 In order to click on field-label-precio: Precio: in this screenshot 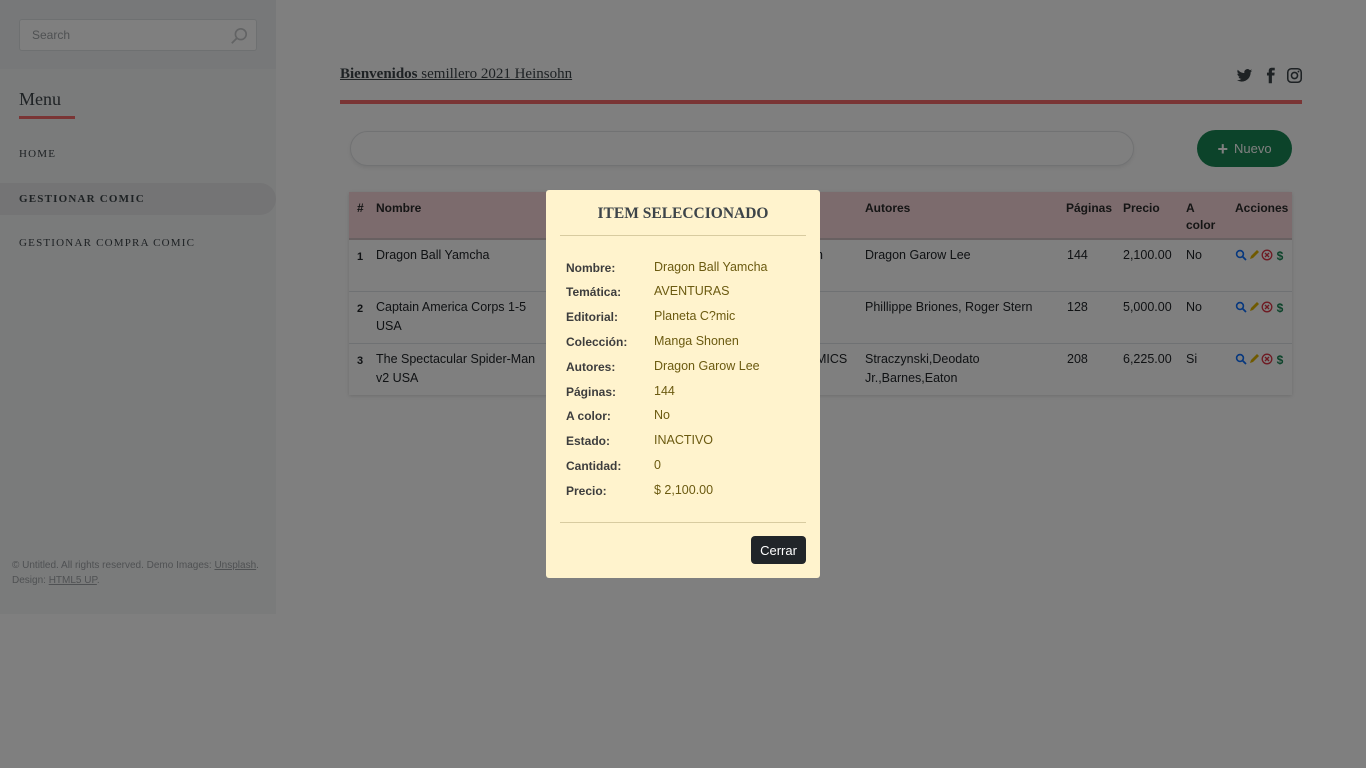, I will do `click(586, 491)`.